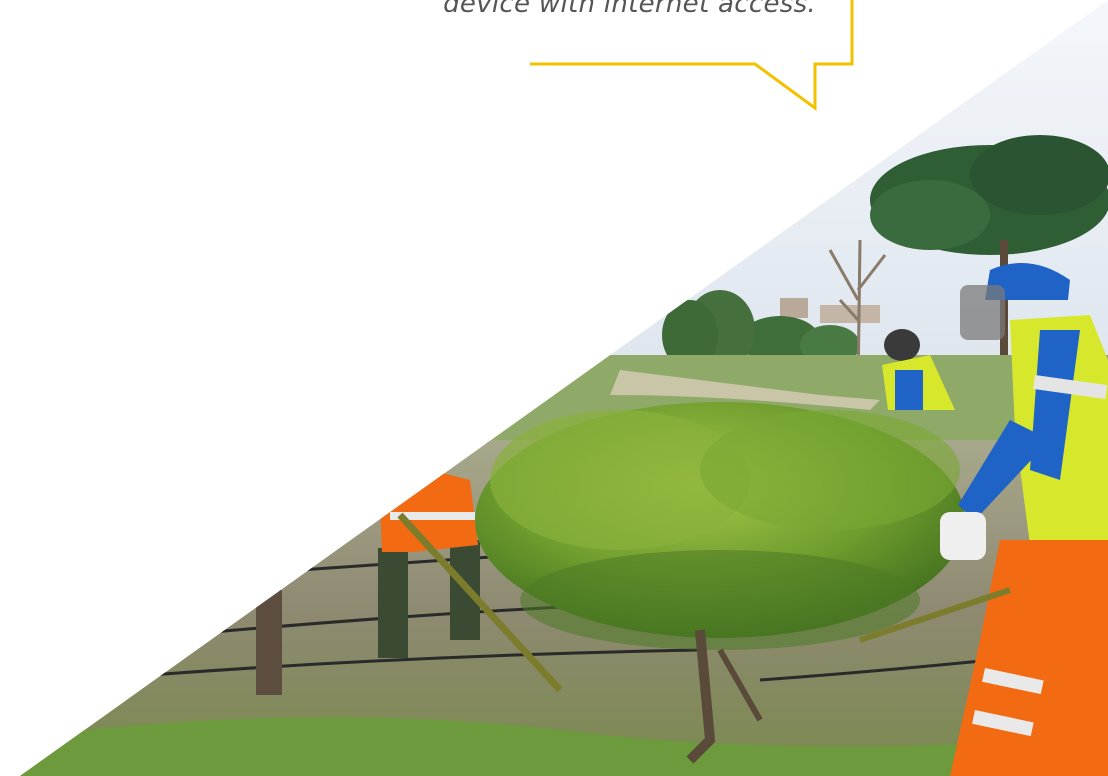  I want to click on callout-text: device with internet access., so click(629, 9).